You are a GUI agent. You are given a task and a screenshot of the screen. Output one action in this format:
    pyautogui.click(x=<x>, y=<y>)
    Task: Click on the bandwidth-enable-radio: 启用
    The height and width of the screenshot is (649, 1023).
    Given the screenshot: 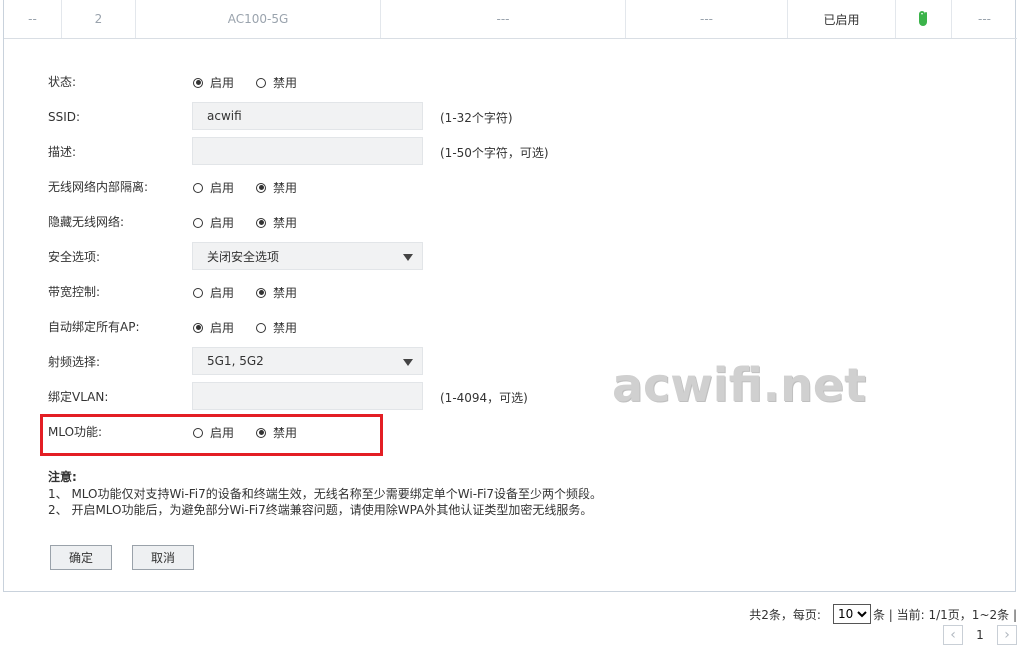 What is the action you would take?
    pyautogui.click(x=213, y=292)
    